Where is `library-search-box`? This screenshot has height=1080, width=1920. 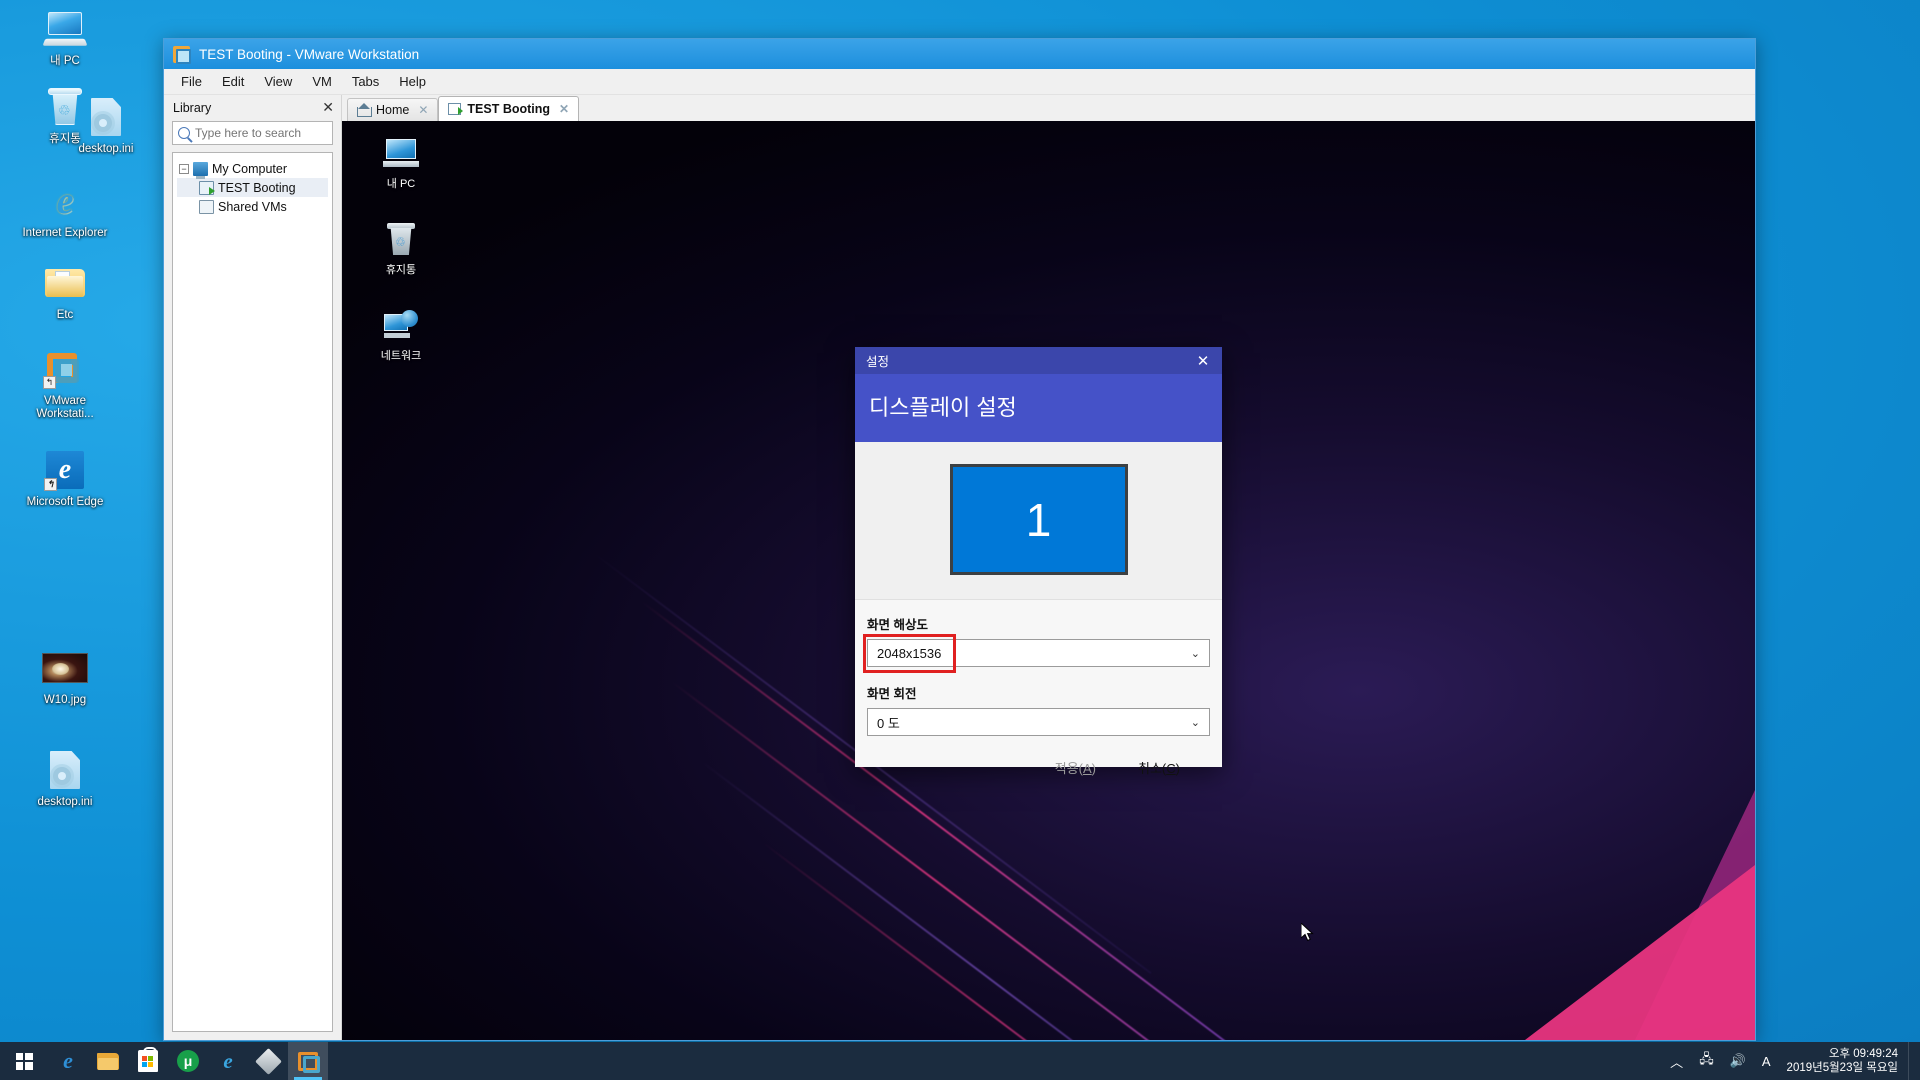
library-search-box is located at coordinates (267, 133).